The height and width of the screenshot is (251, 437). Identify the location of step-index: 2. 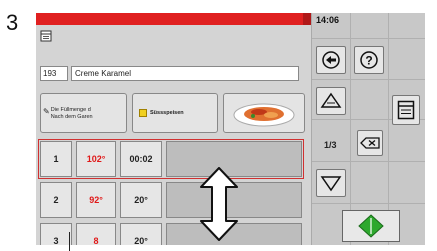
(56, 200).